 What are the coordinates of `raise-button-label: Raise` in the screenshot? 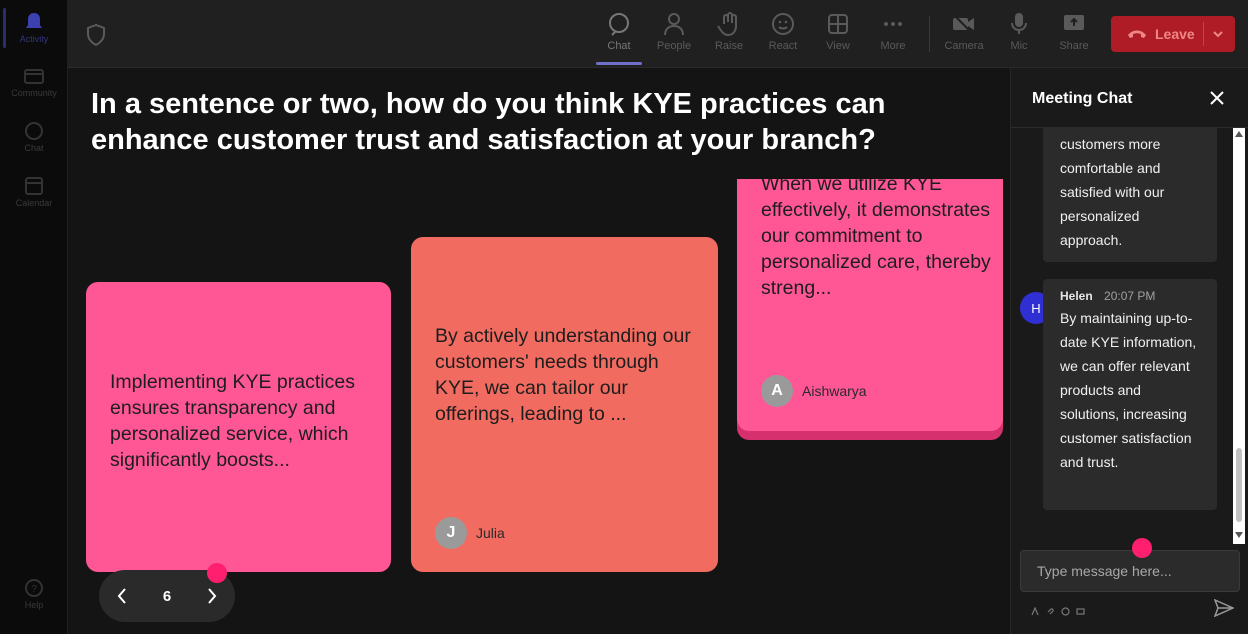 It's located at (729, 46).